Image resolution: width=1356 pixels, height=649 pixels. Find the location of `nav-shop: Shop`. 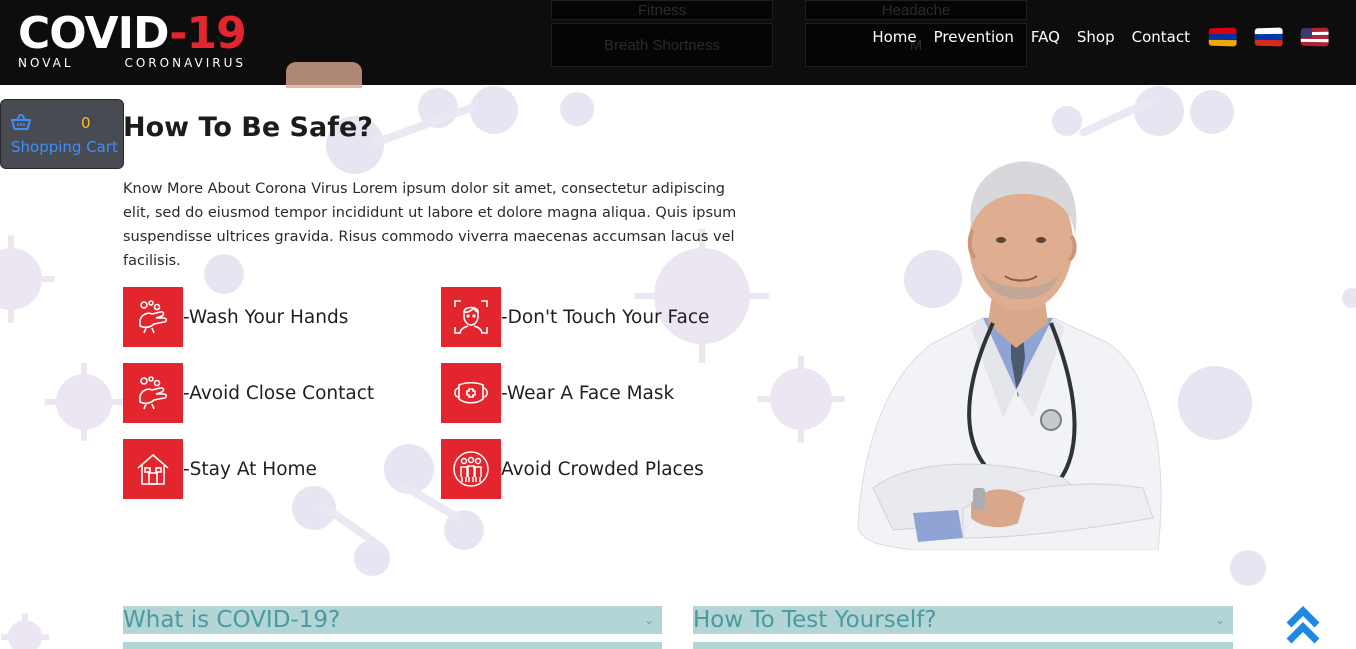

nav-shop: Shop is located at coordinates (1096, 37).